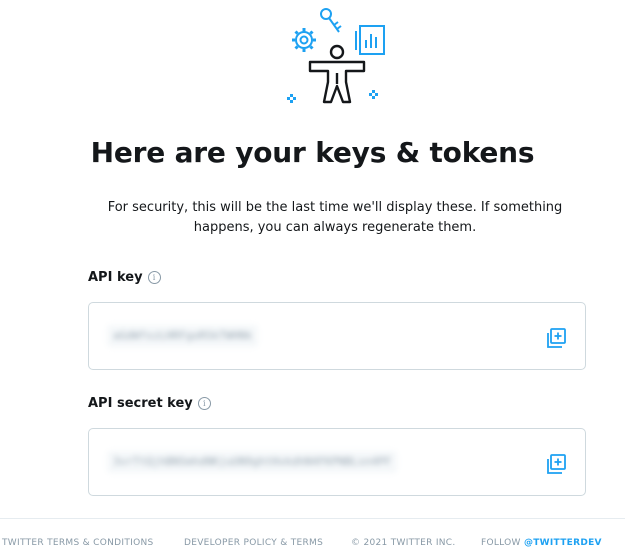 The width and height of the screenshot is (625, 553). Describe the element at coordinates (183, 336) in the screenshot. I see `api-key-value: aGdWfxzLHRFgoRSkTWHNk` at that location.